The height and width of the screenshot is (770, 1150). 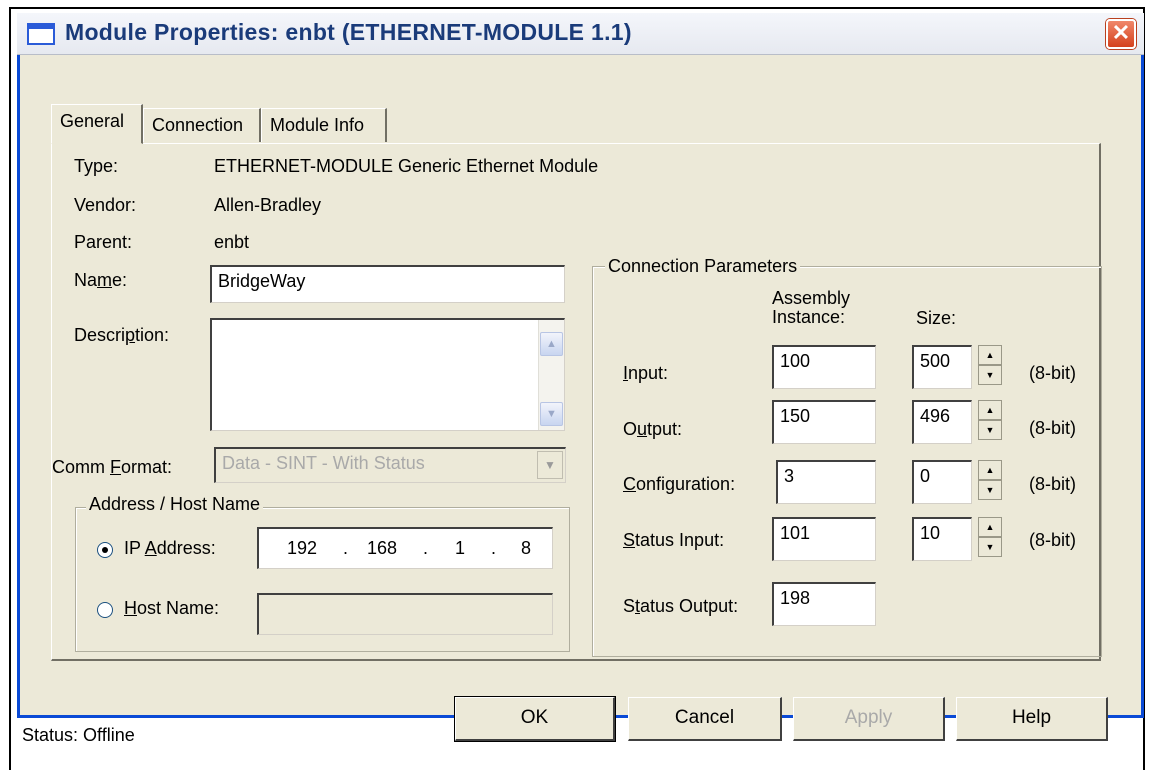 What do you see at coordinates (105, 610) in the screenshot?
I see `host-name-radio` at bounding box center [105, 610].